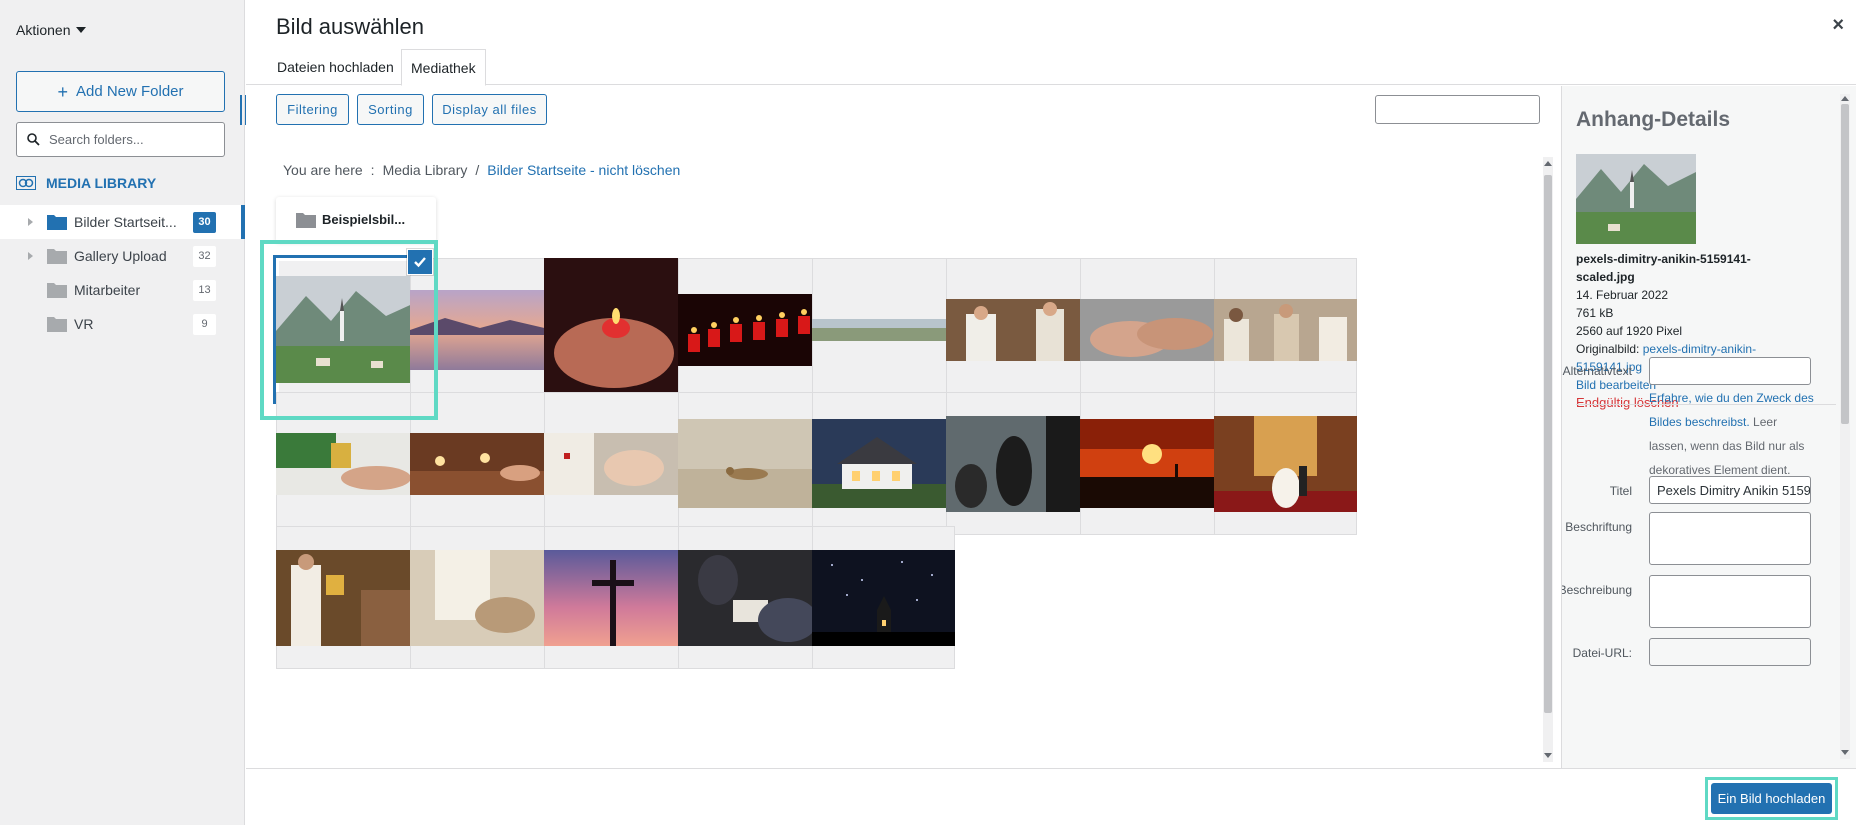 This screenshot has width=1856, height=825. What do you see at coordinates (425, 170) in the screenshot?
I see `breadcrumb-root: Media Library` at bounding box center [425, 170].